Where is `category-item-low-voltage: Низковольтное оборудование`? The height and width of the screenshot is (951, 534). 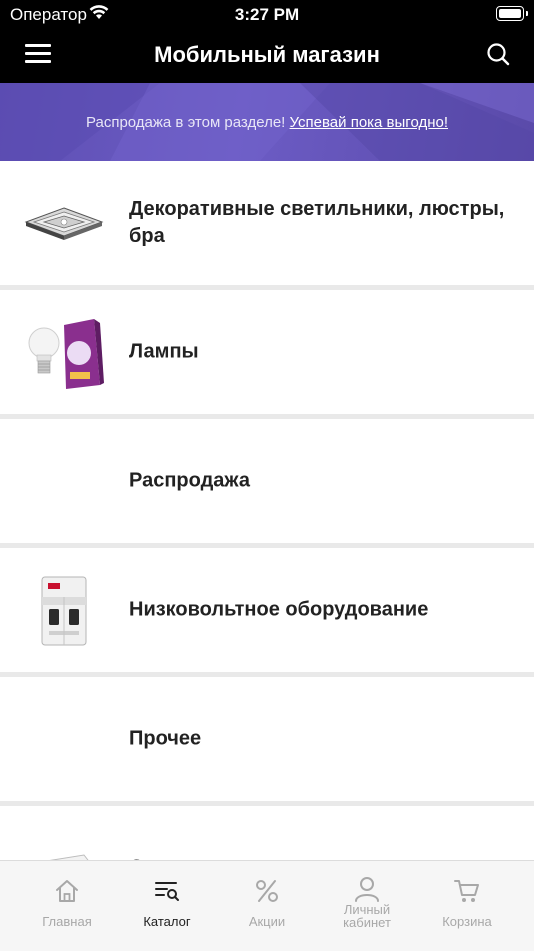
category-item-low-voltage: Низковольтное оборудование is located at coordinates (267, 610).